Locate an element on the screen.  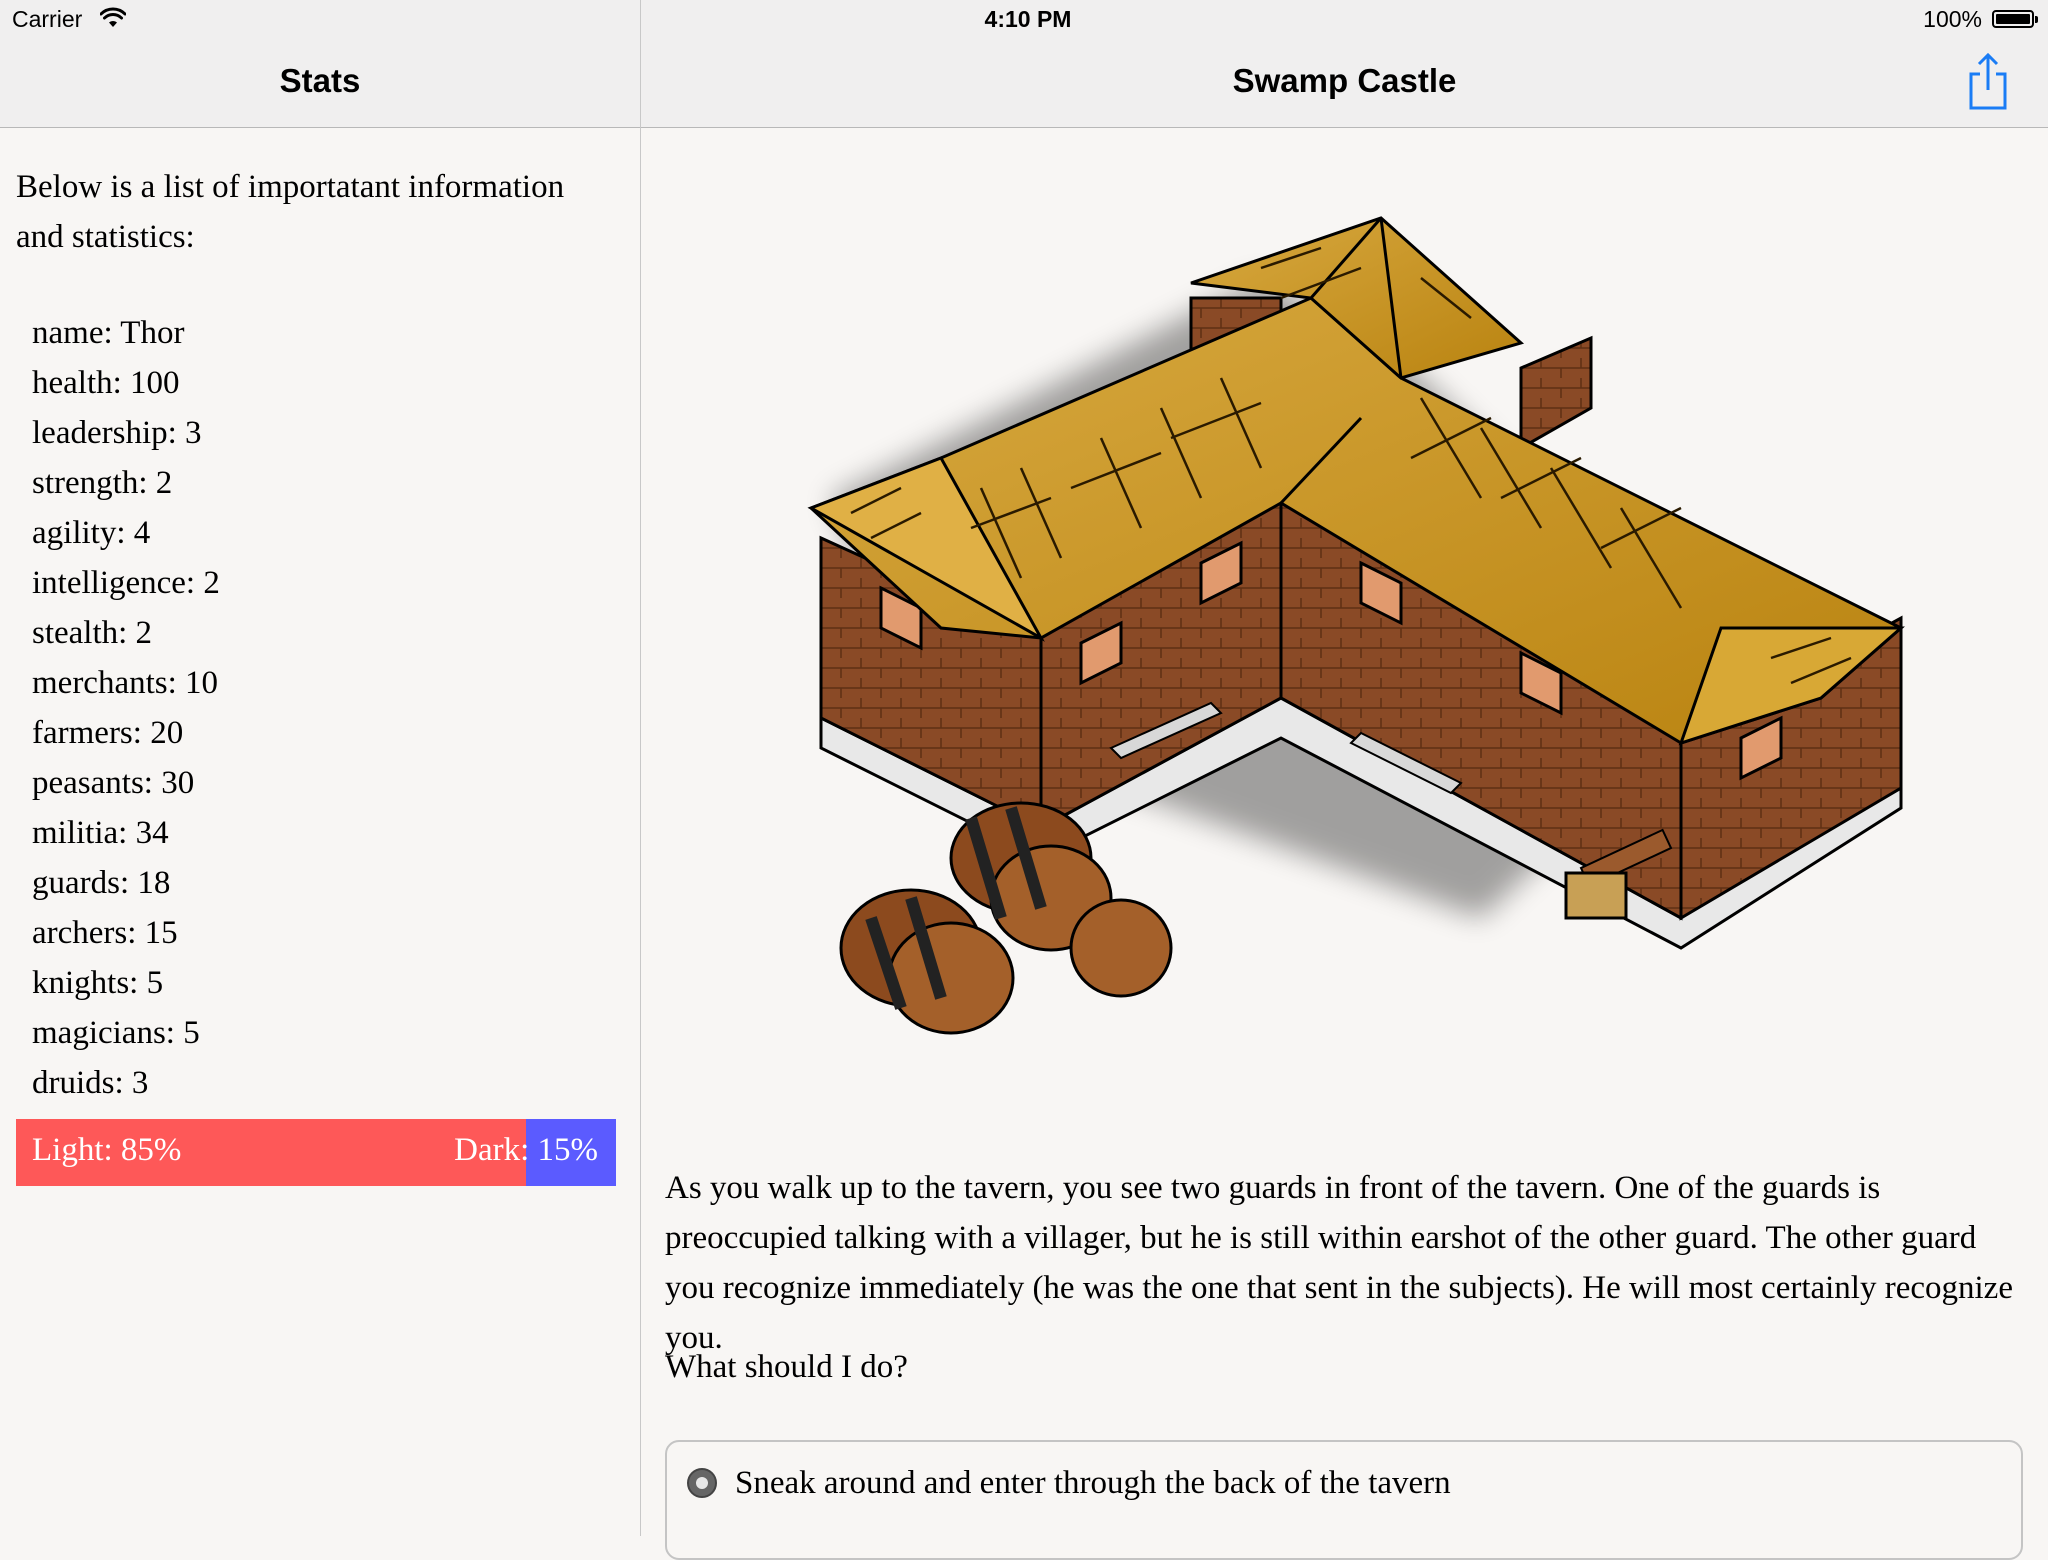
battery-percentage: 100% is located at coordinates (1952, 19).